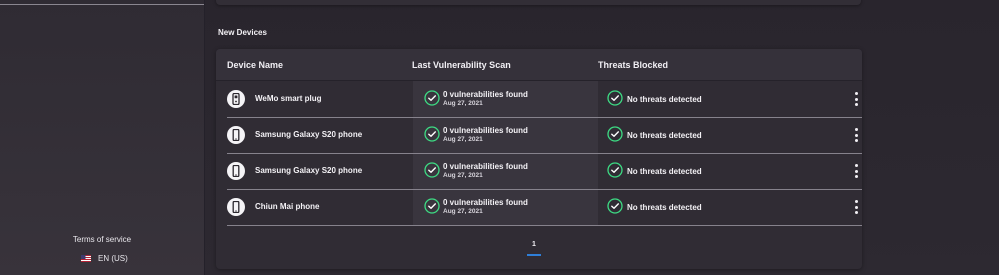  Describe the element at coordinates (534, 244) in the screenshot. I see `page-number-current: 1` at that location.